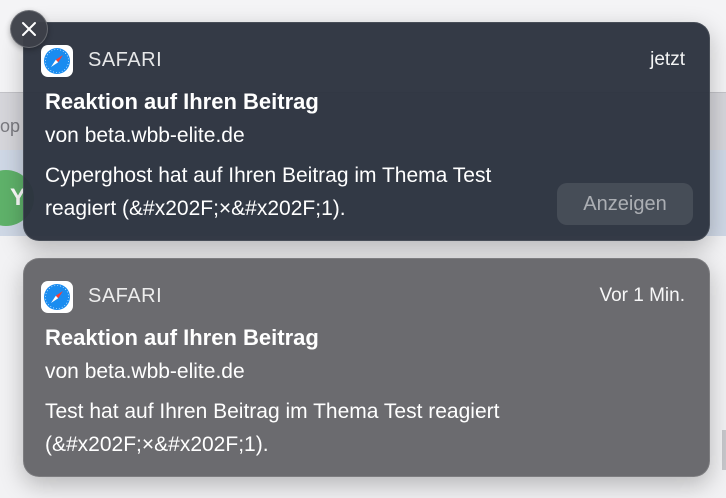 The height and width of the screenshot is (498, 726). What do you see at coordinates (363, 297) in the screenshot?
I see `notification-header: SAFARI Vor 1 Min.` at bounding box center [363, 297].